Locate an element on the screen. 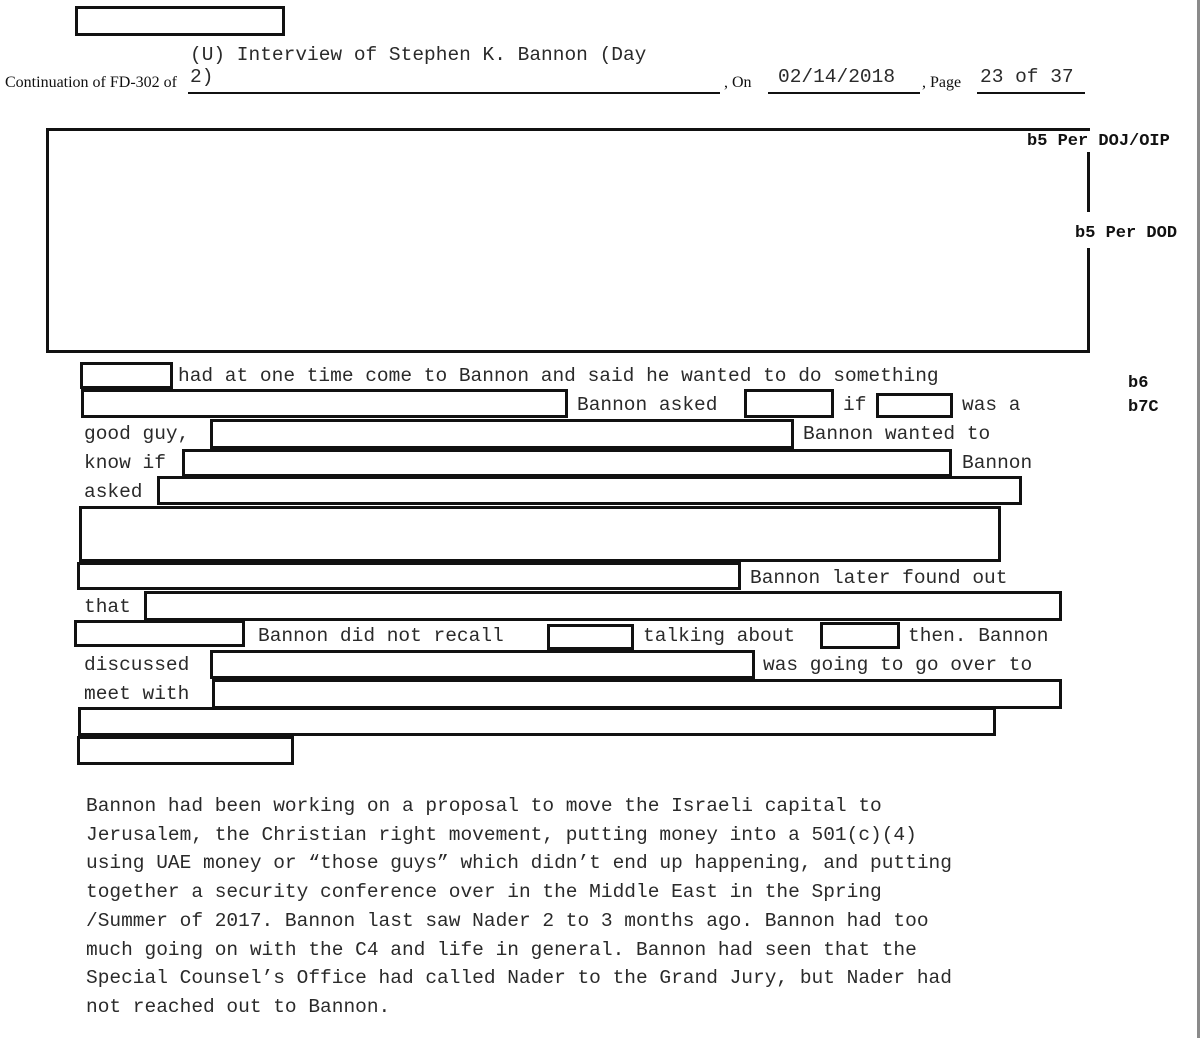 The height and width of the screenshot is (1038, 1200). subject-underline is located at coordinates (454, 93).